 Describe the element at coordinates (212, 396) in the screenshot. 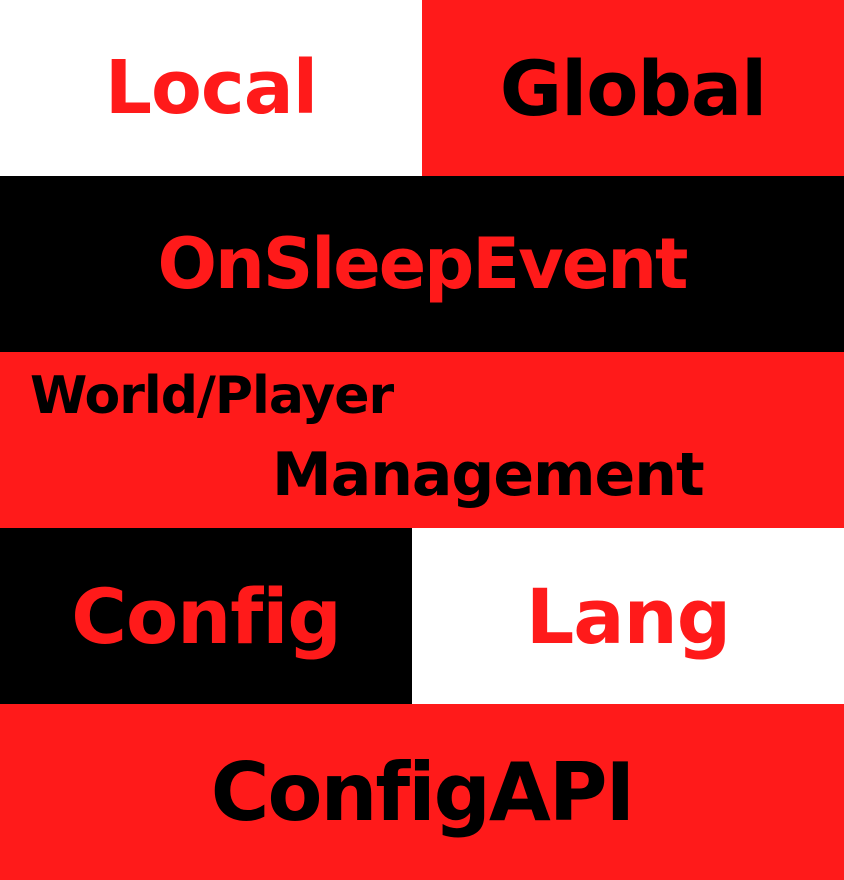

I see `world-player-label: World/Player` at that location.